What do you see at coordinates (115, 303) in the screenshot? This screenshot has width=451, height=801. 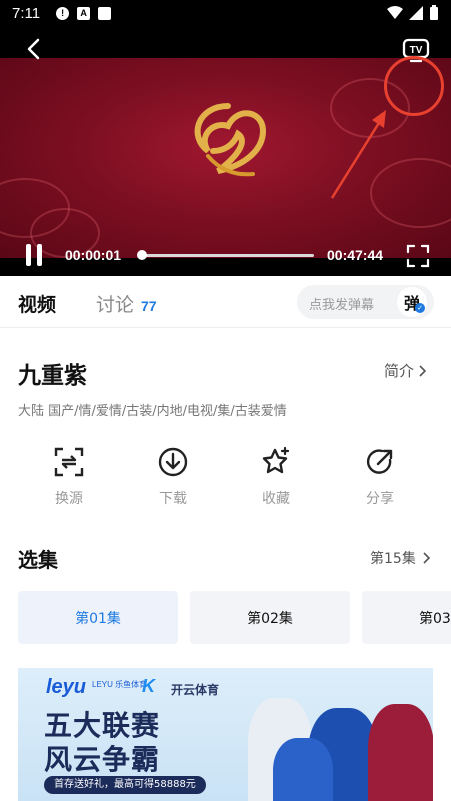 I see `tab-discuss: 讨论` at bounding box center [115, 303].